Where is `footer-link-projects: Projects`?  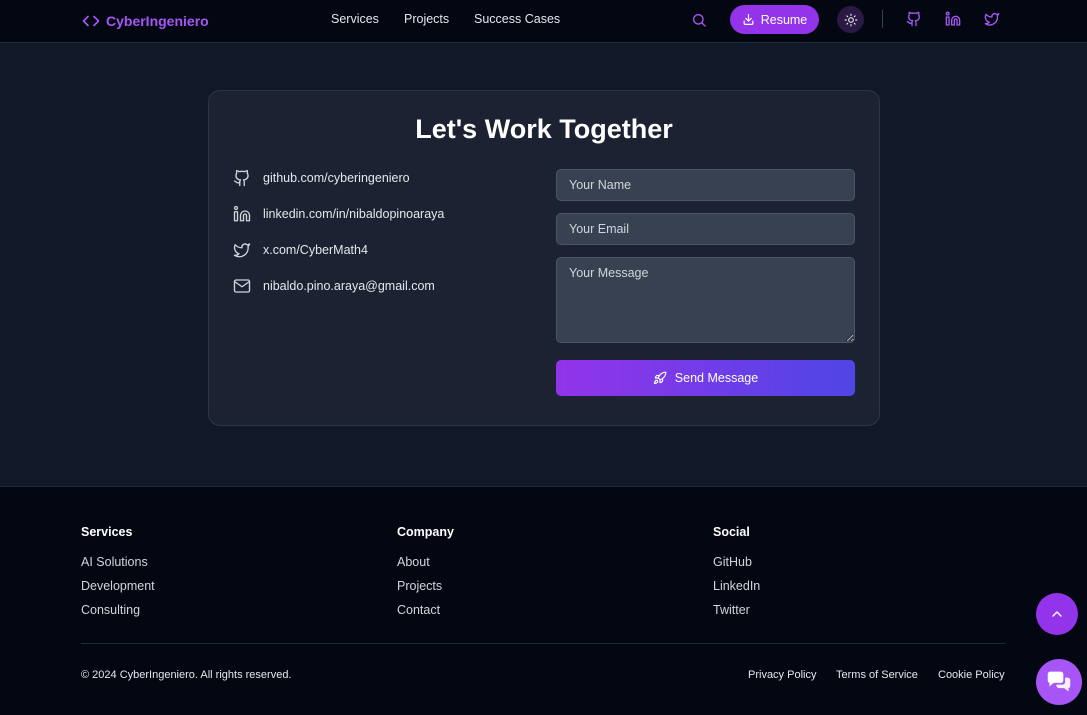 footer-link-projects: Projects is located at coordinates (425, 587).